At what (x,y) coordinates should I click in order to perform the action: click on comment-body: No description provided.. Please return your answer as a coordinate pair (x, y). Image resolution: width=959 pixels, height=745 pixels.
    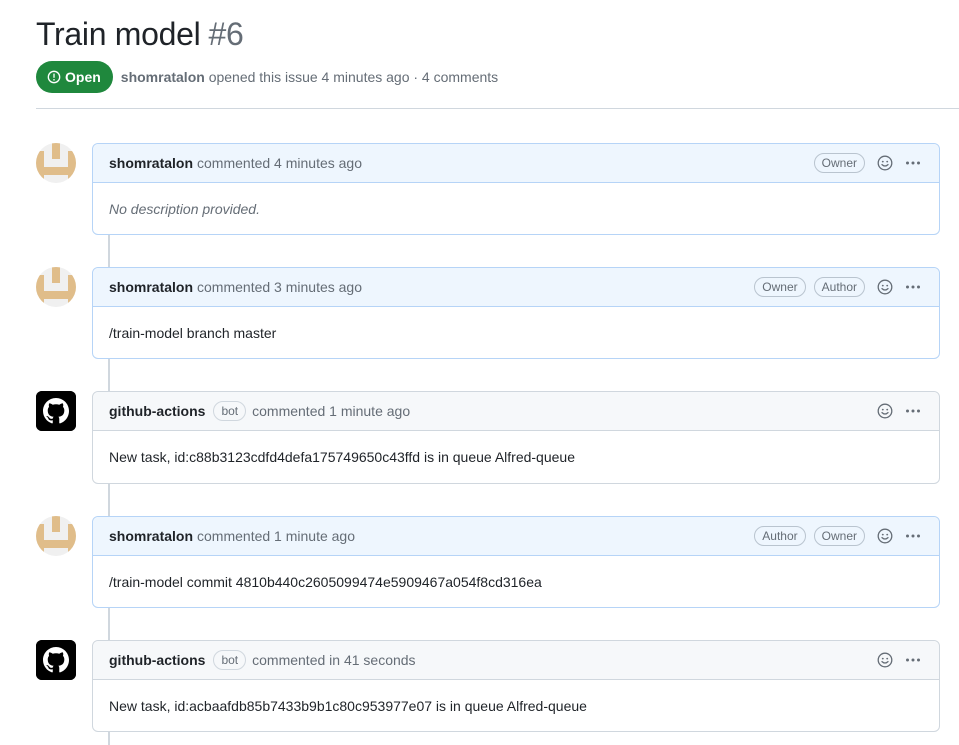
    Looking at the image, I should click on (184, 208).